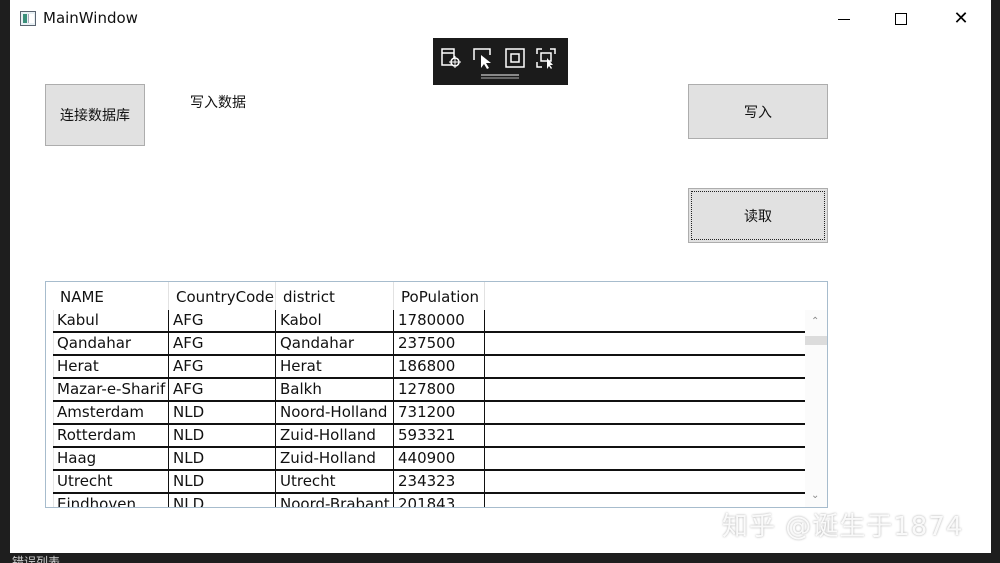 This screenshot has width=1000, height=563. I want to click on column-header-filler, so click(645, 296).